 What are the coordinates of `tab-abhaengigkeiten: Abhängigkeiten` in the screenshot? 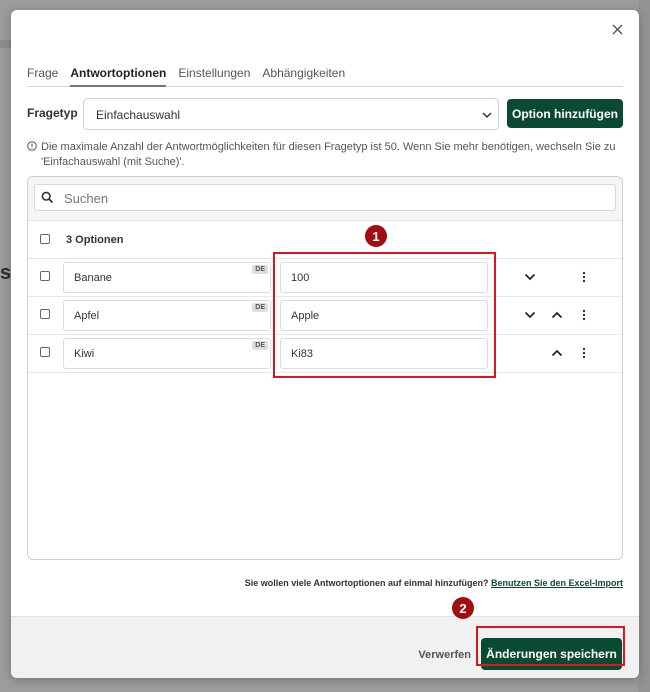 It's located at (303, 75).